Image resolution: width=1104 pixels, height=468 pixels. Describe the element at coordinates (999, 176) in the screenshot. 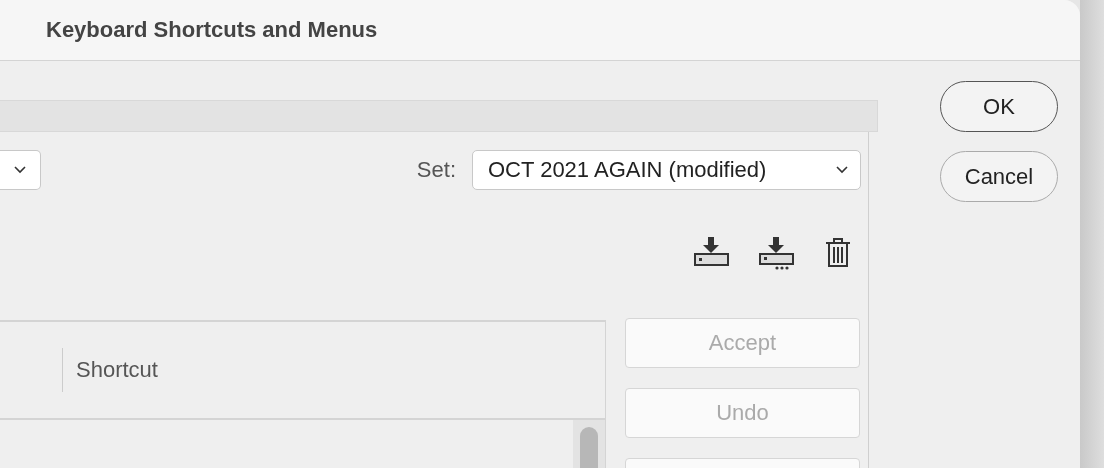

I see `dialog-button: Cancel` at that location.